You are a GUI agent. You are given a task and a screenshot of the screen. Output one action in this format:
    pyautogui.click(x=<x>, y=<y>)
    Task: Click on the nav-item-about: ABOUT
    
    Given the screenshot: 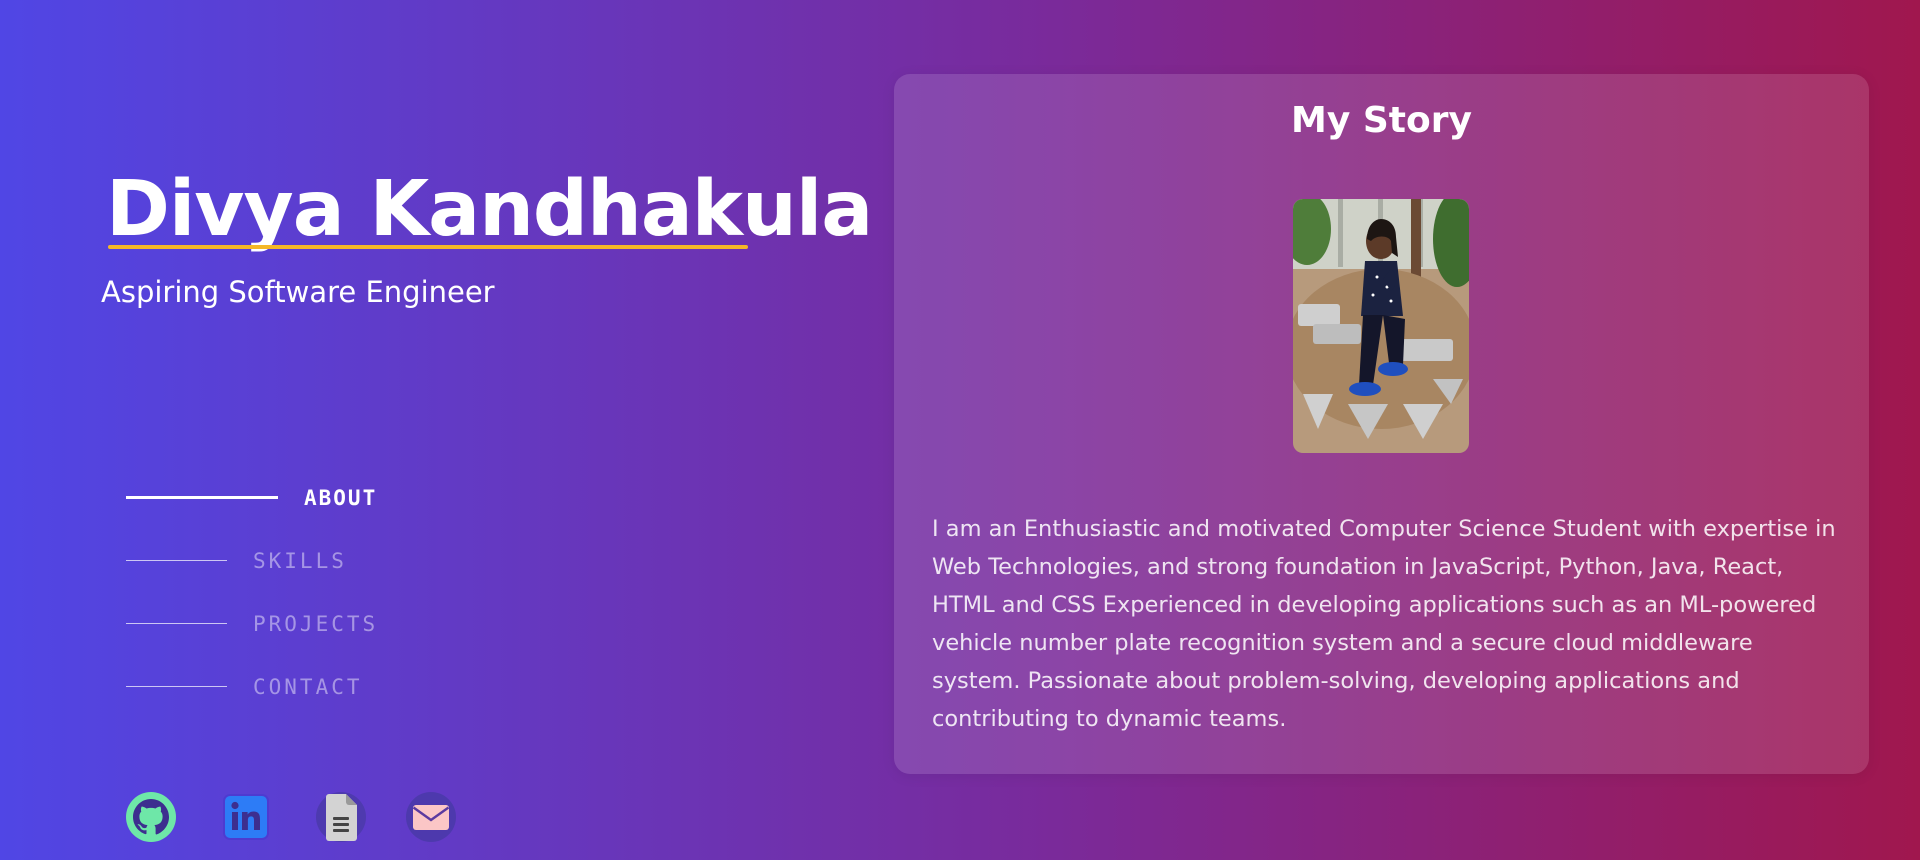 What is the action you would take?
    pyautogui.click(x=252, y=497)
    